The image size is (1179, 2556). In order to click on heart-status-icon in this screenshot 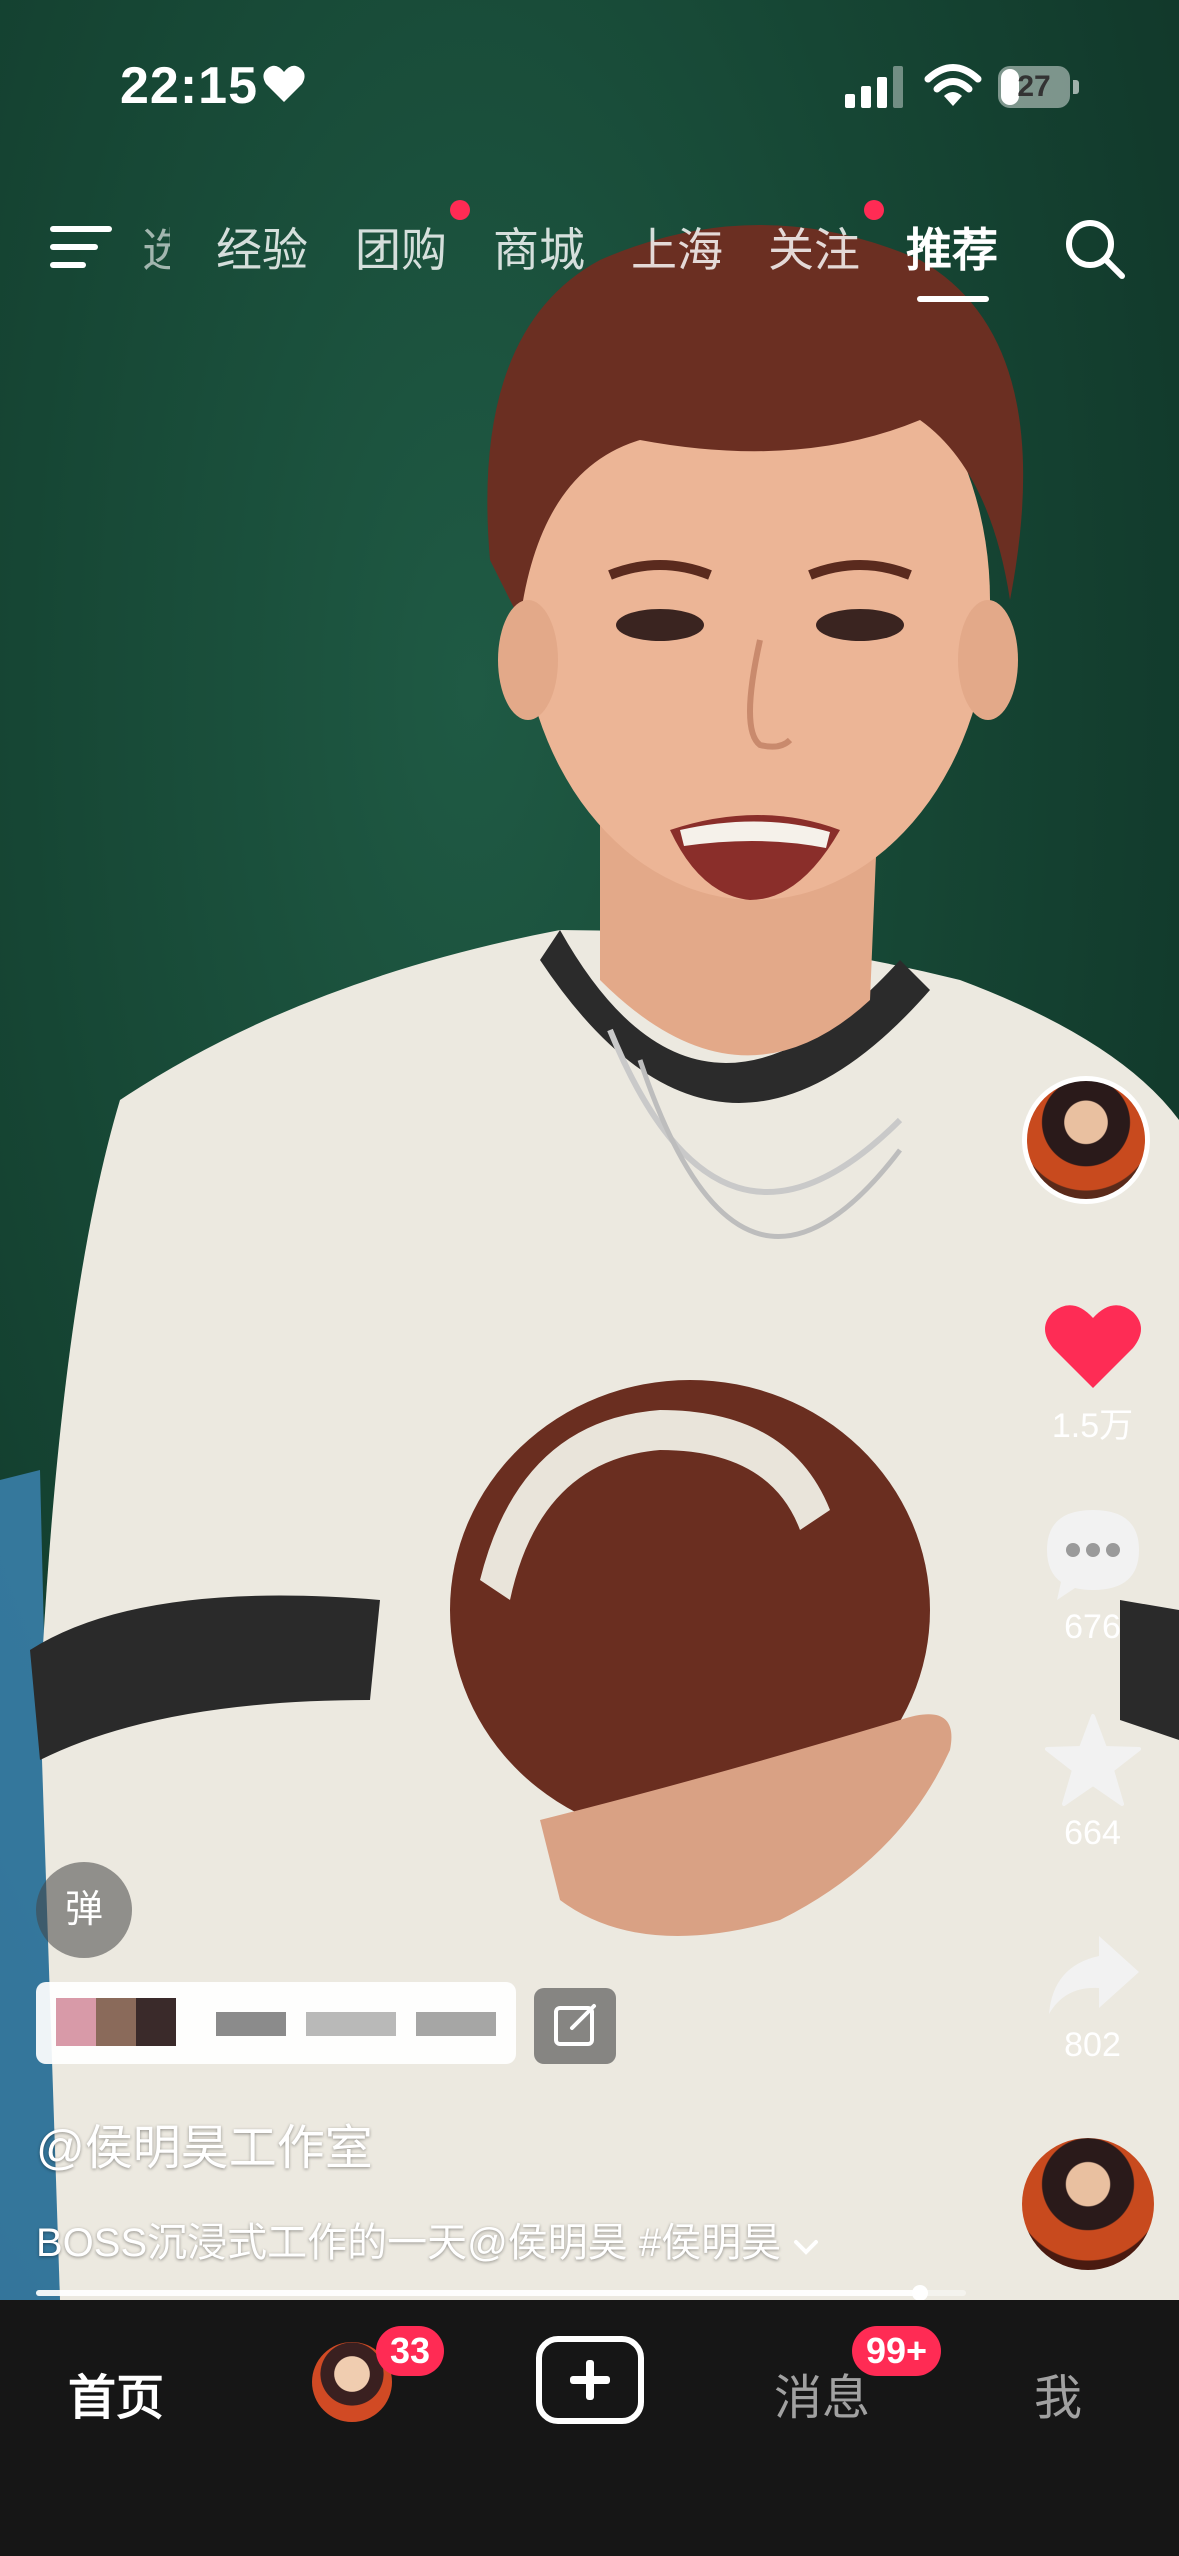, I will do `click(284, 83)`.